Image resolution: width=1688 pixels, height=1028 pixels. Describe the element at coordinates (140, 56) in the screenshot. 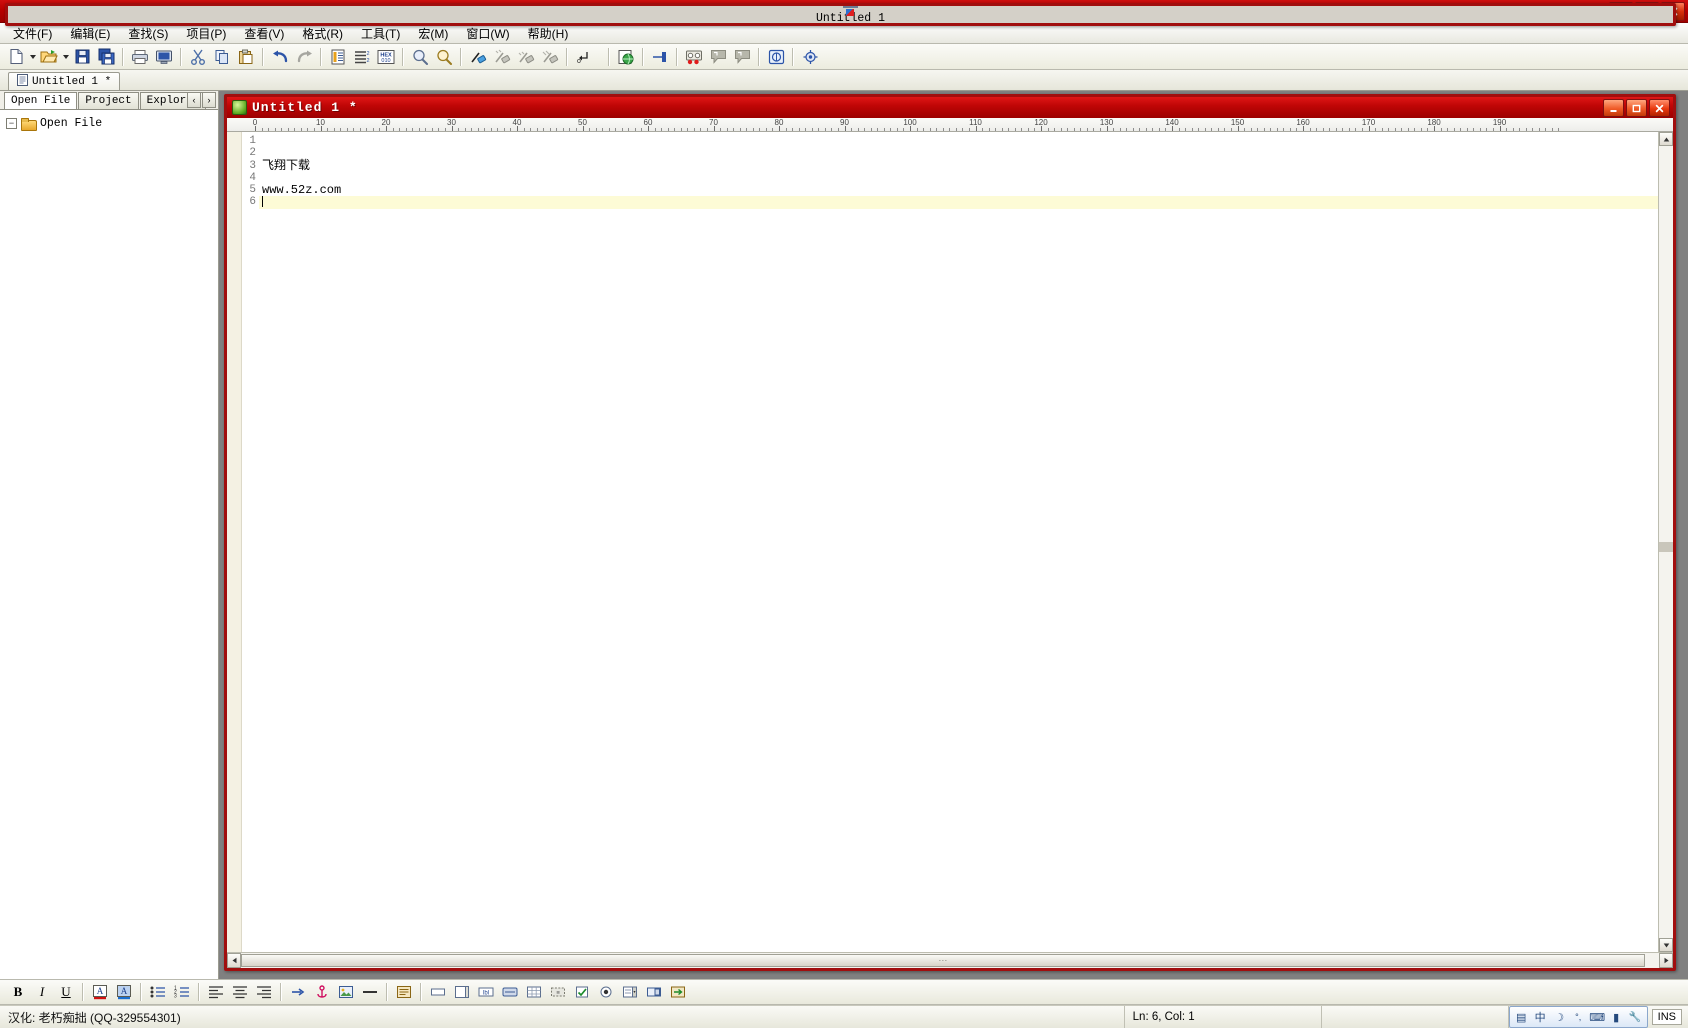

I see `print-icon` at that location.